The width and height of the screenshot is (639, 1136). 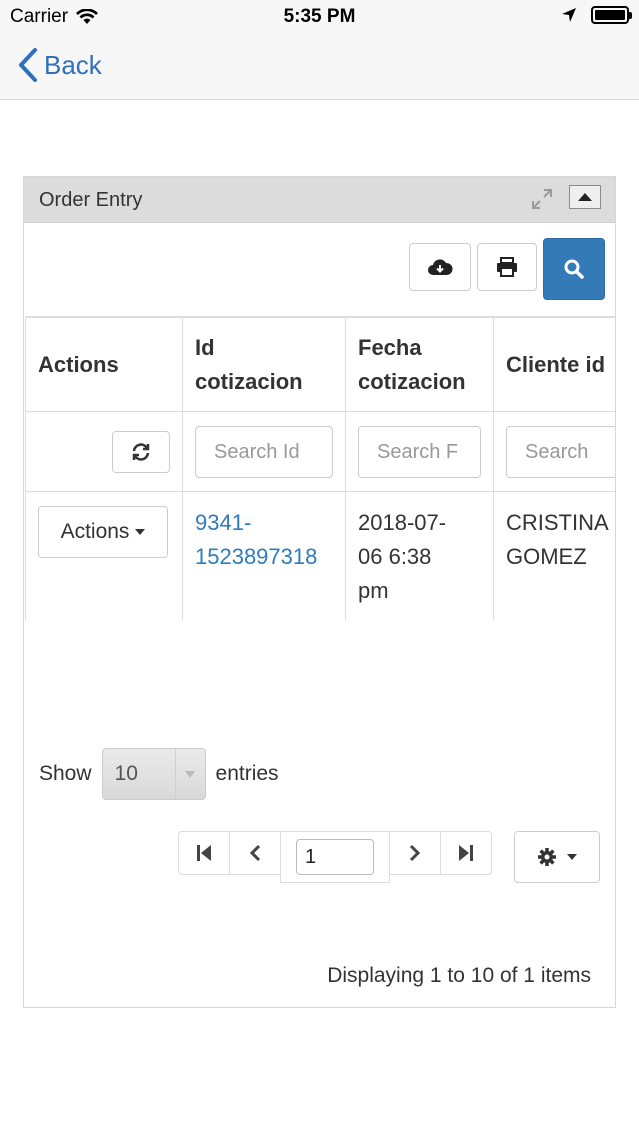 What do you see at coordinates (569, 15) in the screenshot?
I see `location-arrow-icon` at bounding box center [569, 15].